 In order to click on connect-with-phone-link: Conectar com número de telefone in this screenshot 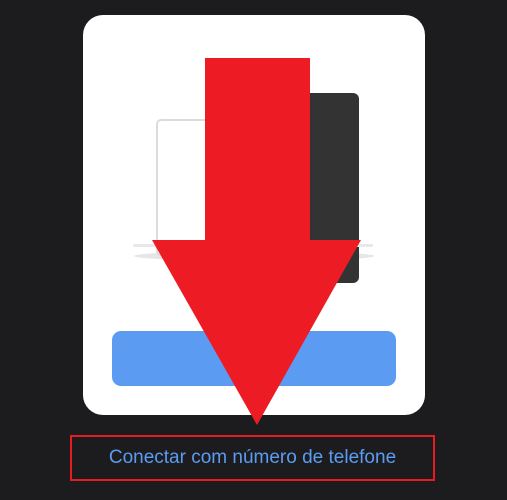, I will do `click(252, 458)`.